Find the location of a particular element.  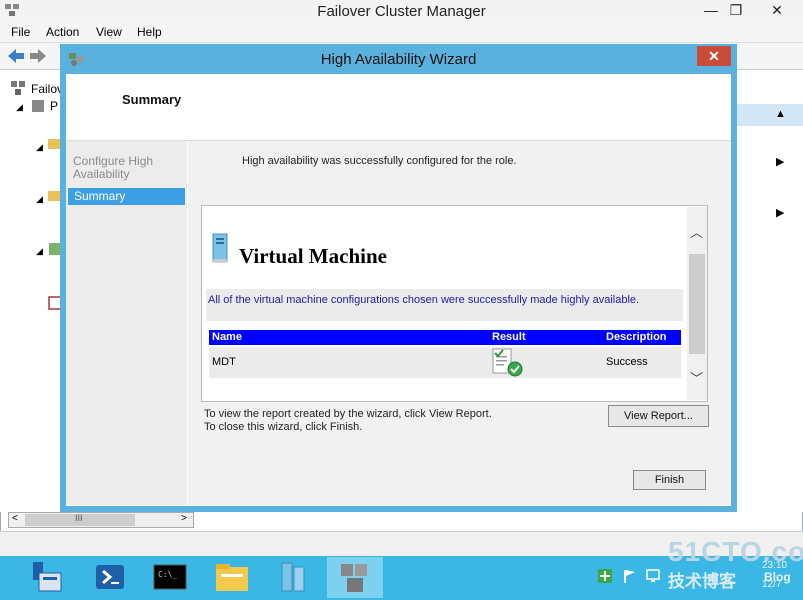

powershell-icon is located at coordinates (110, 578).